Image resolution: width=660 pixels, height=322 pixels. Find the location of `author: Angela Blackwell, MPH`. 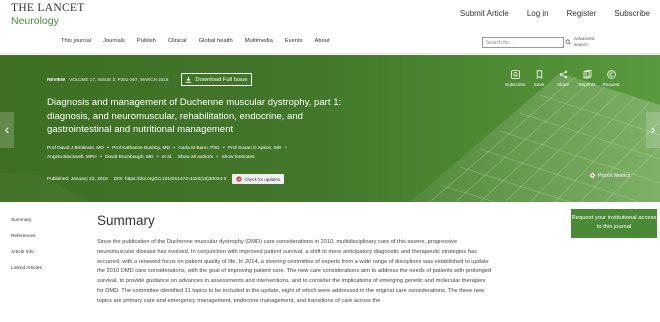

author: Angela Blackwell, MPH is located at coordinates (72, 157).